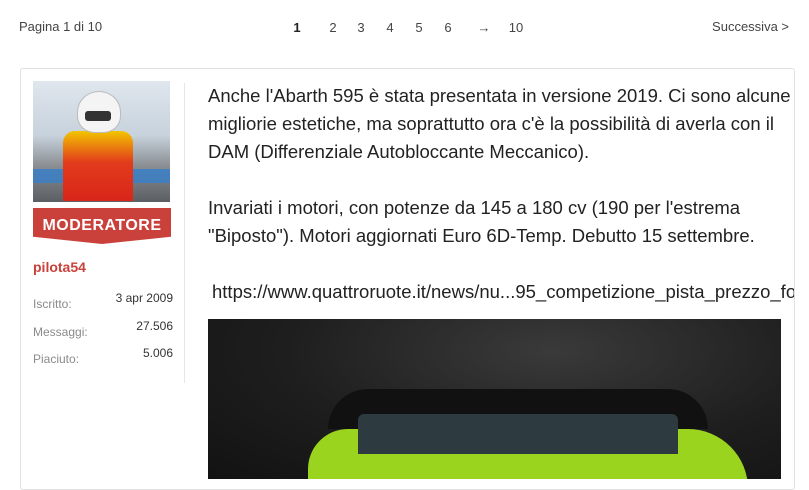  Describe the element at coordinates (750, 26) in the screenshot. I see `next-page-link: Successiva >` at that location.